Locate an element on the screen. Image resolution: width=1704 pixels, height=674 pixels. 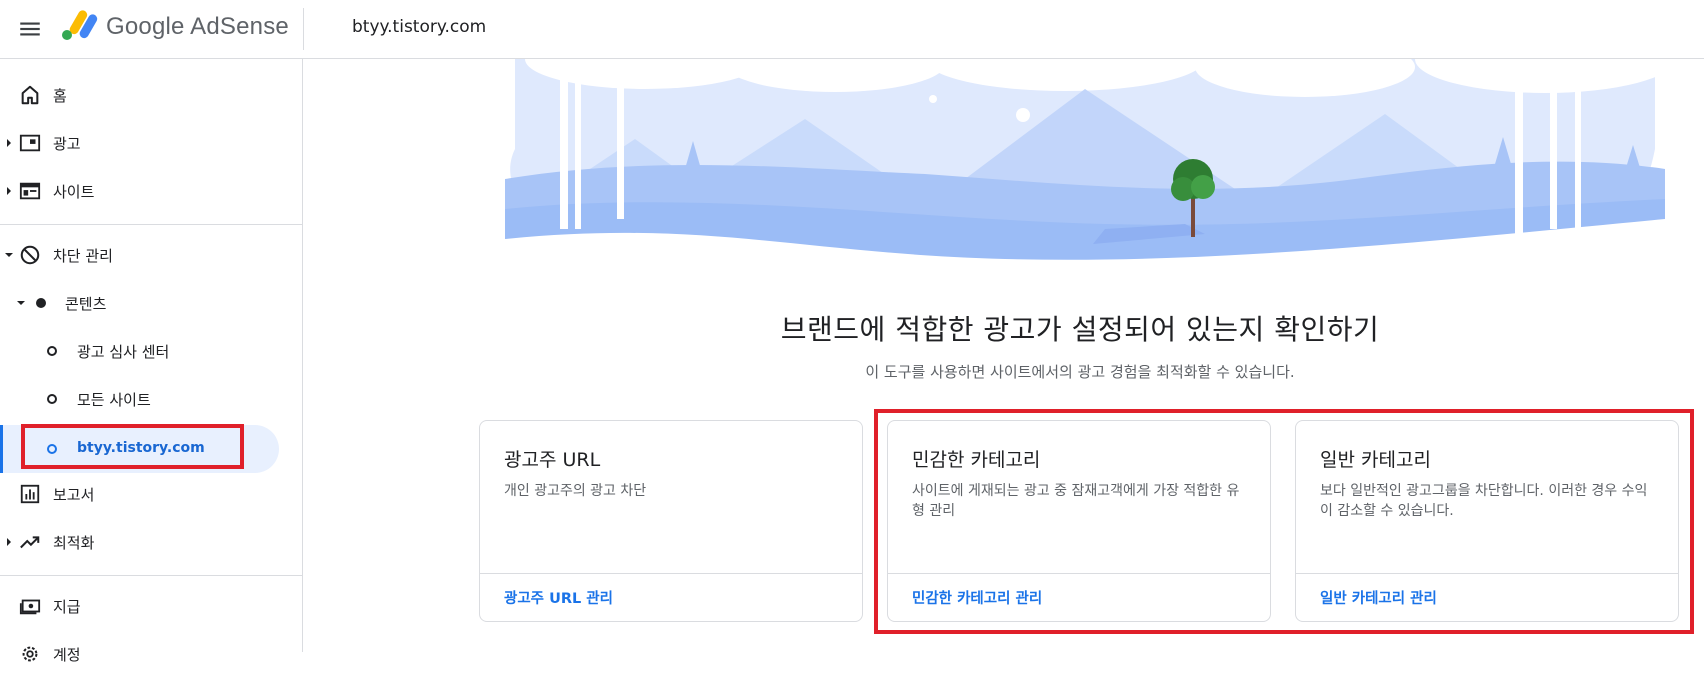
site-name: btyy.tistory.com is located at coordinates (419, 27).